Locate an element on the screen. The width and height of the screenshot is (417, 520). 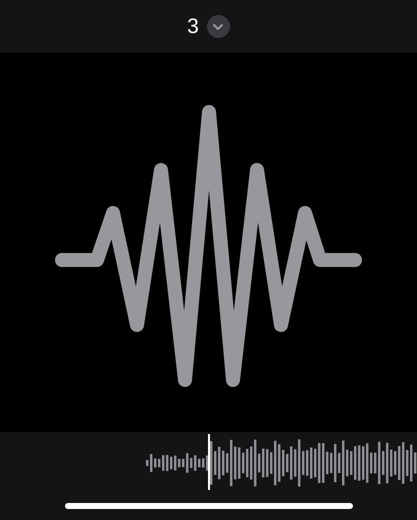
home-indicator is located at coordinates (208, 506).